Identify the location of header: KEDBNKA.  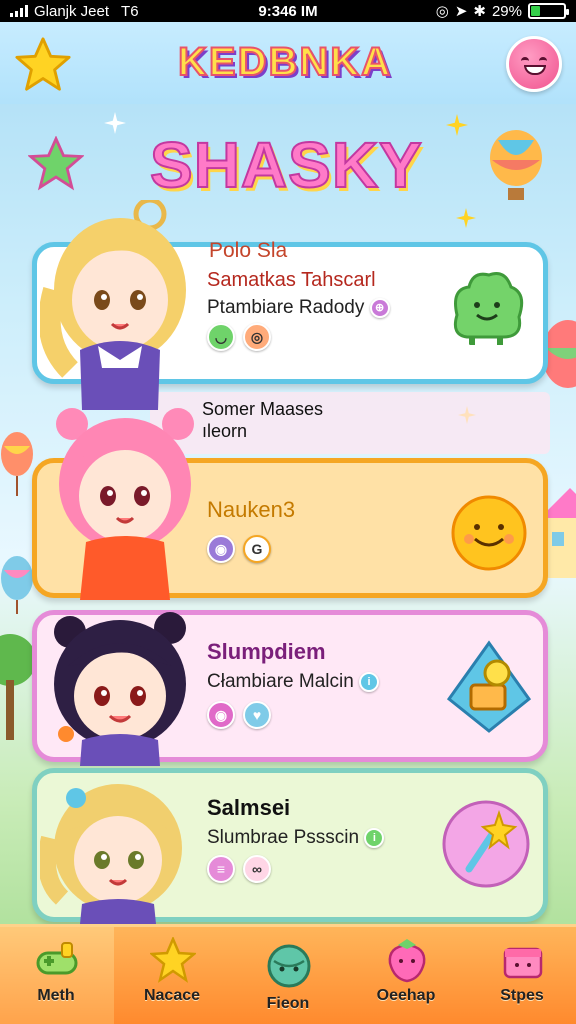
(288, 63).